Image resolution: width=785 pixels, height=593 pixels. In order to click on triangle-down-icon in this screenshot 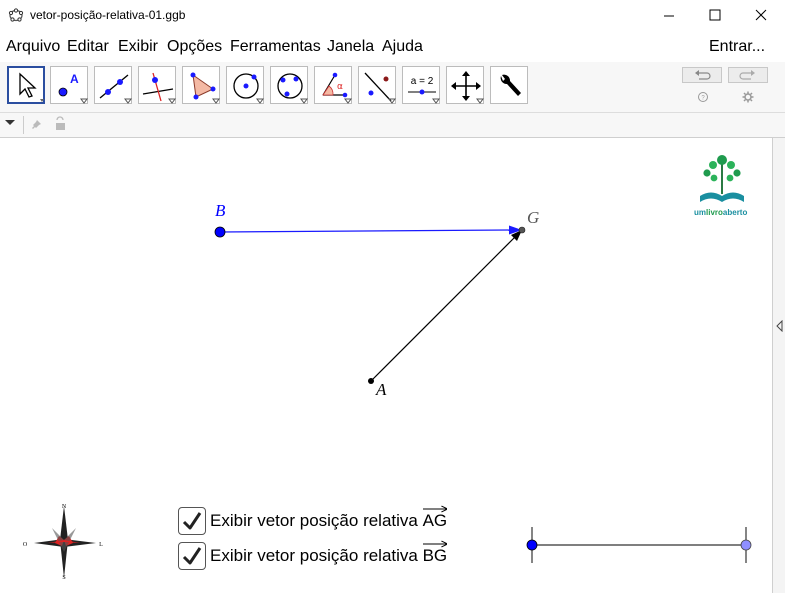, I will do `click(10, 123)`.